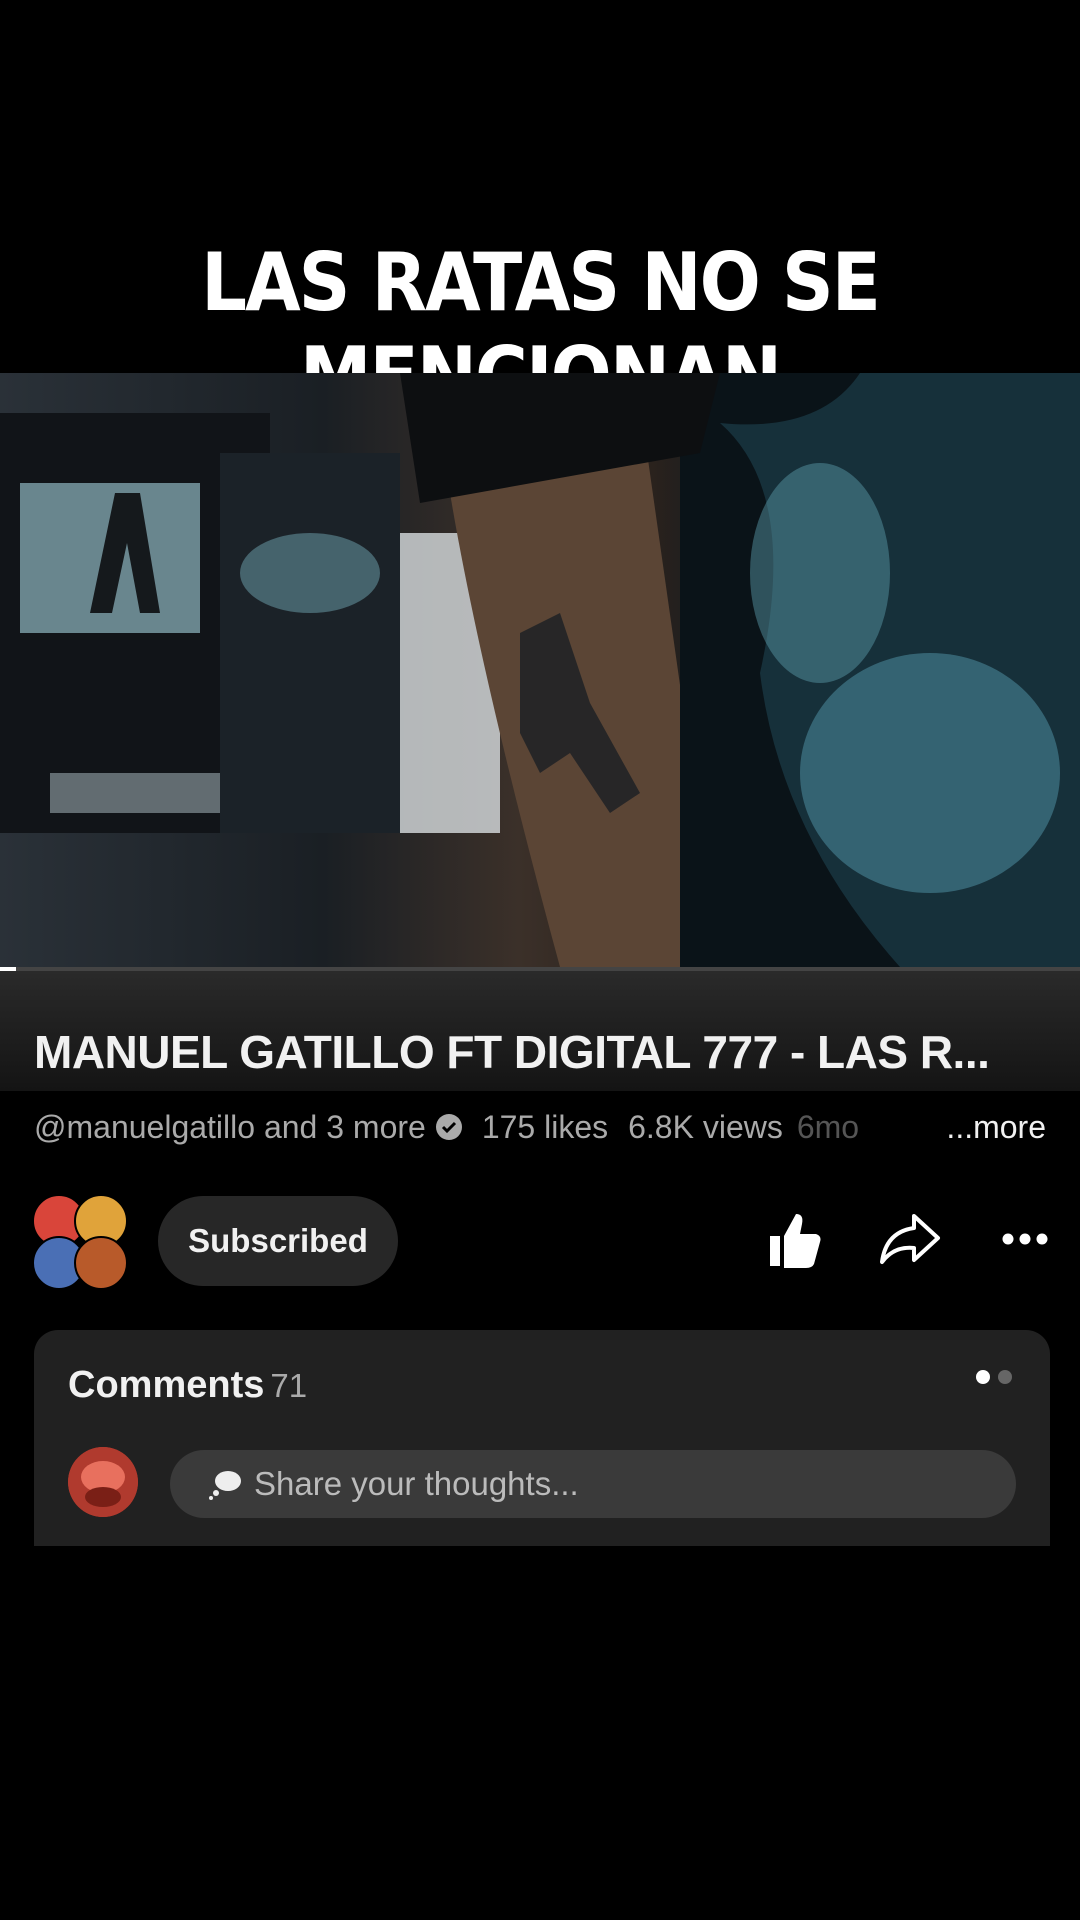 The width and height of the screenshot is (1080, 1920). I want to click on views-count: 6.8K views, so click(705, 1126).